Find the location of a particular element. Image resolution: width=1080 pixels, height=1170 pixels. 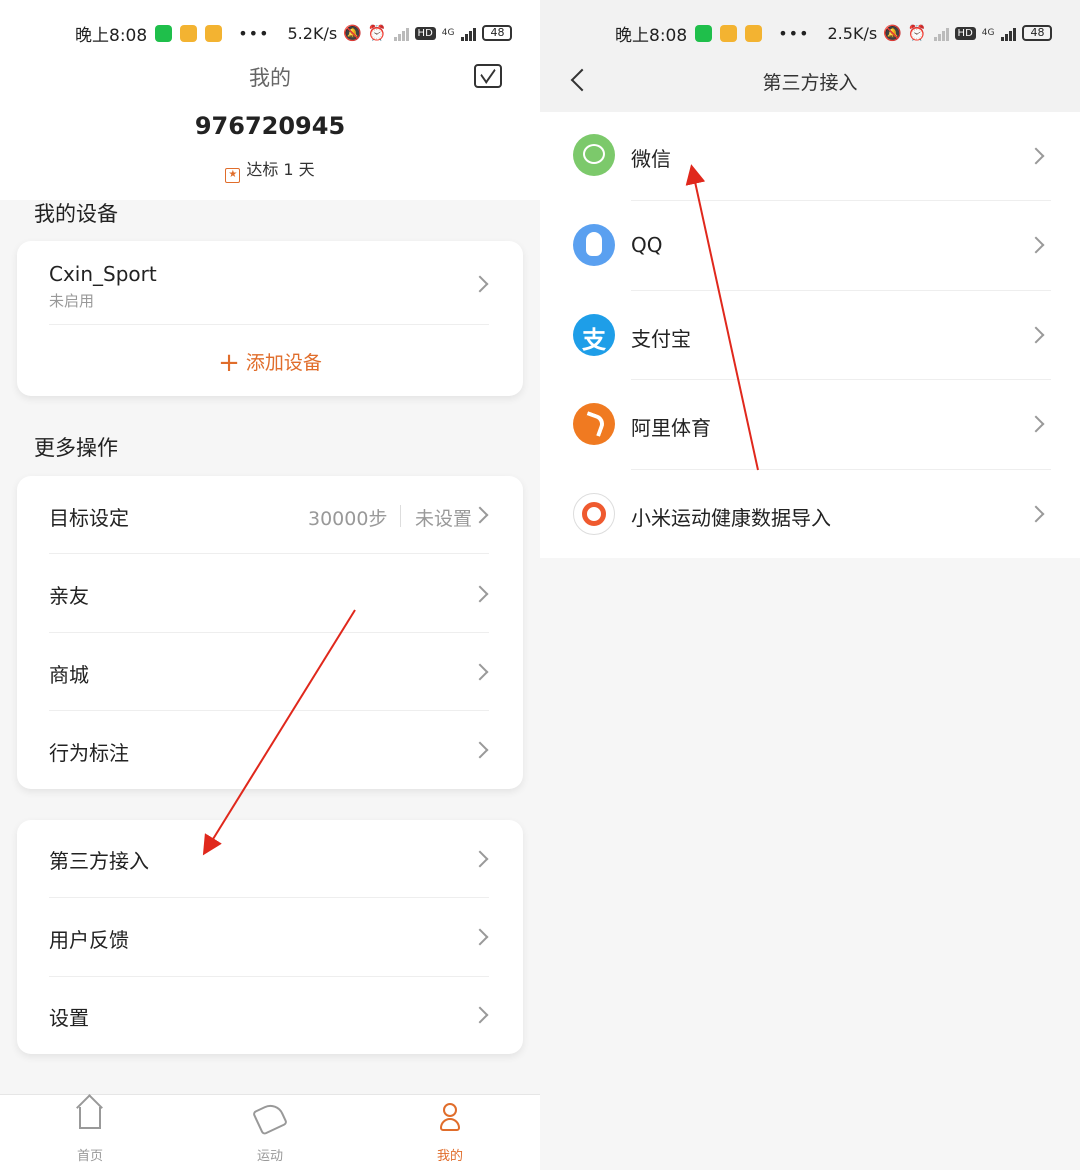

nav-home: 首页 is located at coordinates (90, 1132).